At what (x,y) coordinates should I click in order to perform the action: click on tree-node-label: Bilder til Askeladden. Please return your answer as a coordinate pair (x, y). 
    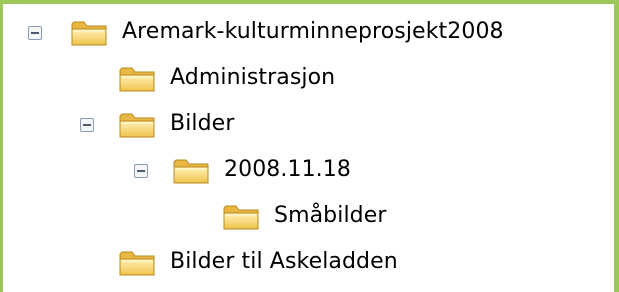
    Looking at the image, I should click on (284, 261).